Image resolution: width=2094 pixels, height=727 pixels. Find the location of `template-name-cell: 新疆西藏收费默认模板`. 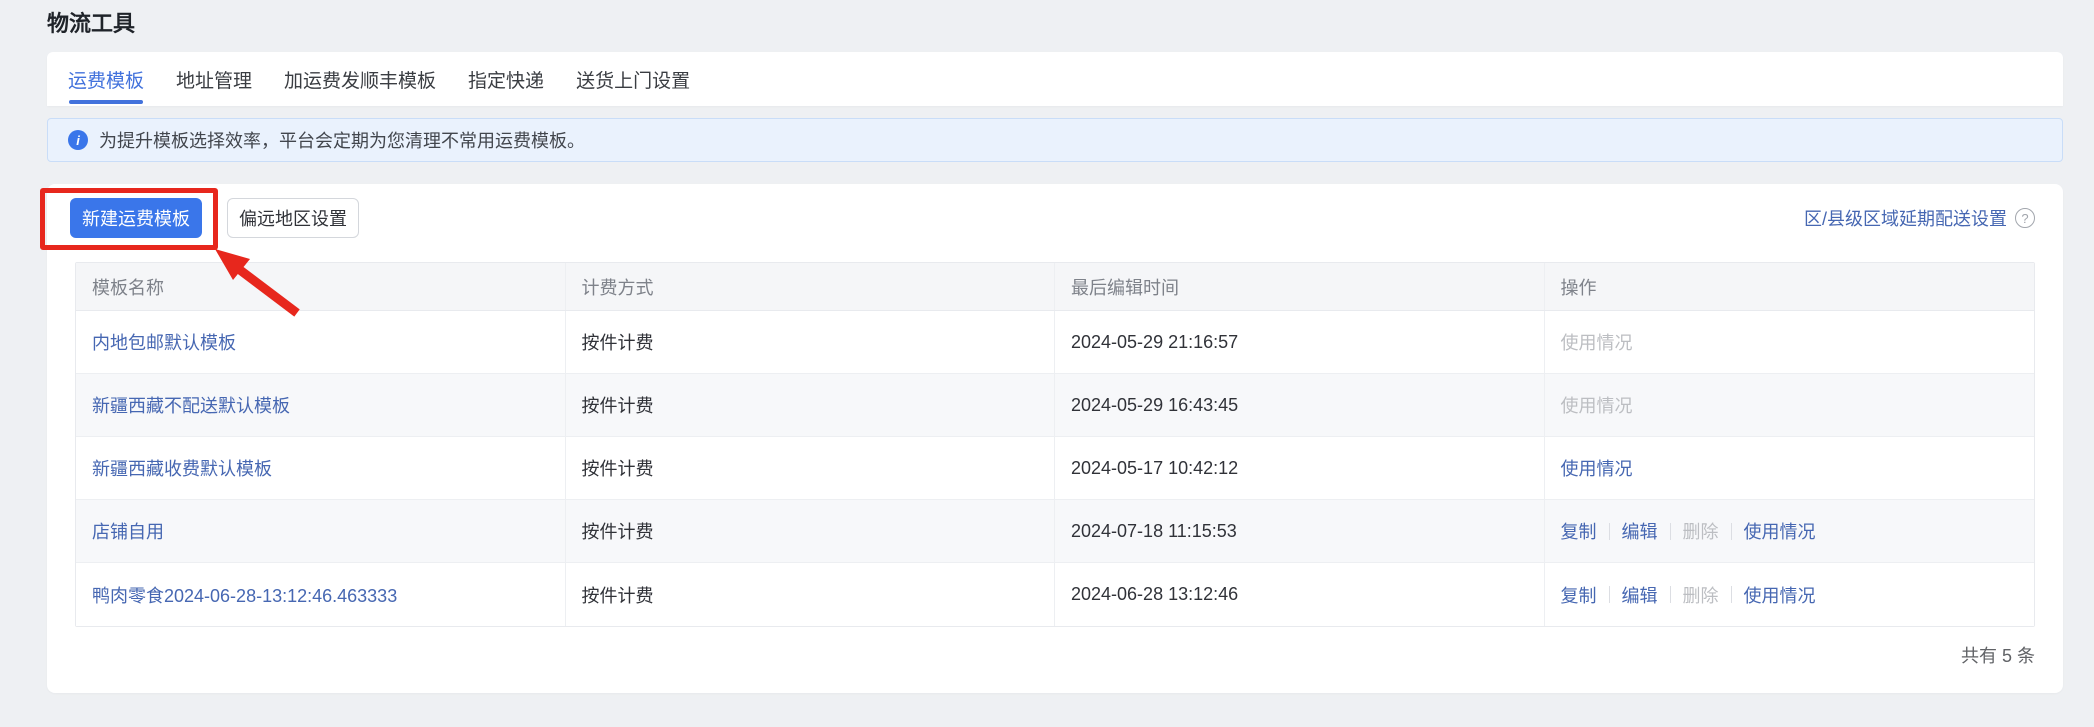

template-name-cell: 新疆西藏收费默认模板 is located at coordinates (321, 468).